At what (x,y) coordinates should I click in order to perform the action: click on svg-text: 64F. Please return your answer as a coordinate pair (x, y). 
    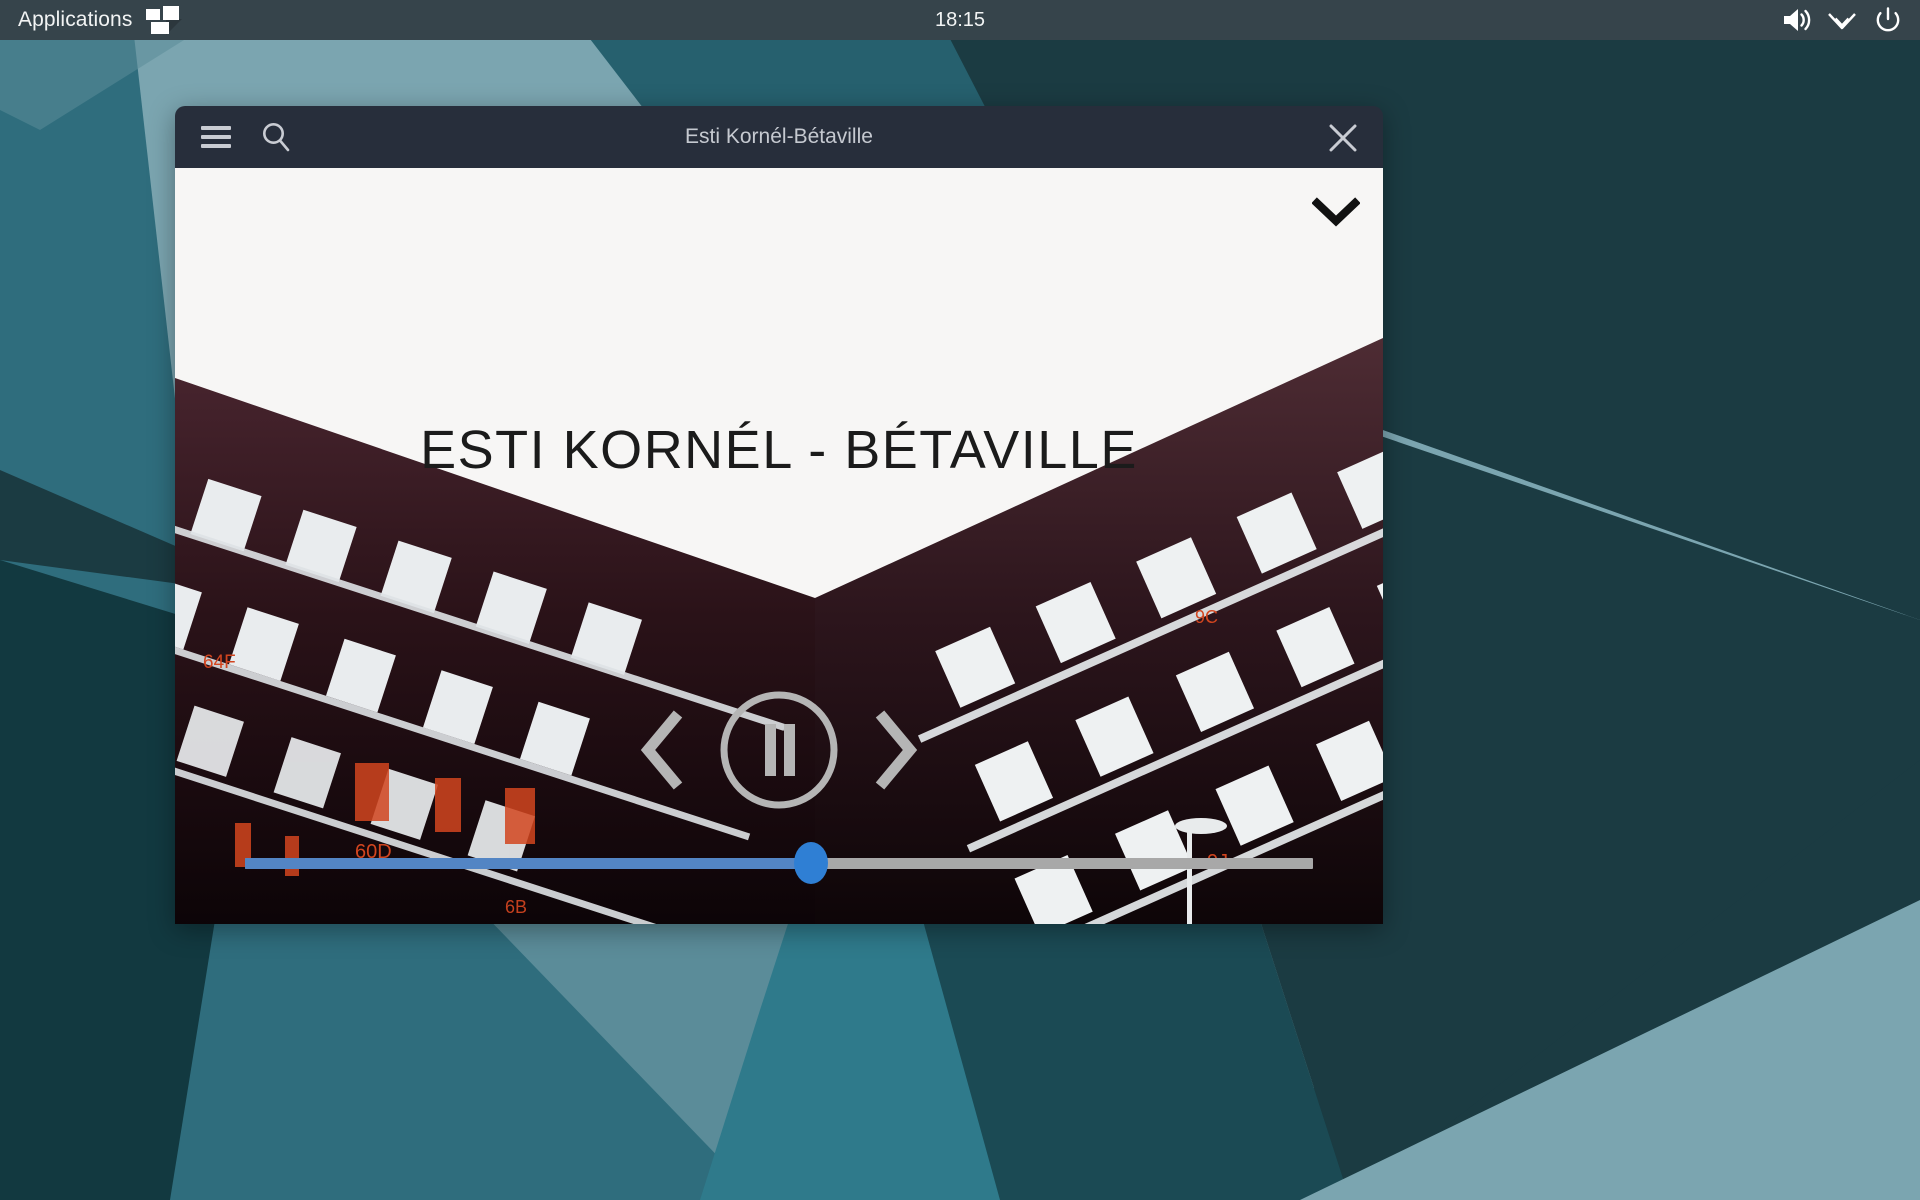
    Looking at the image, I should click on (219, 662).